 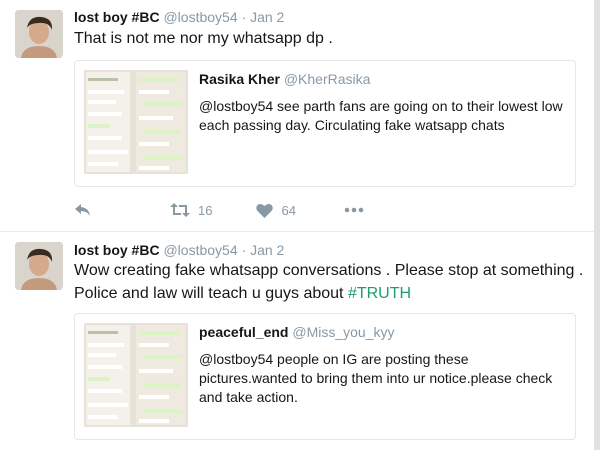 I want to click on quoted-author-name: Rasika Kher, so click(x=239, y=79).